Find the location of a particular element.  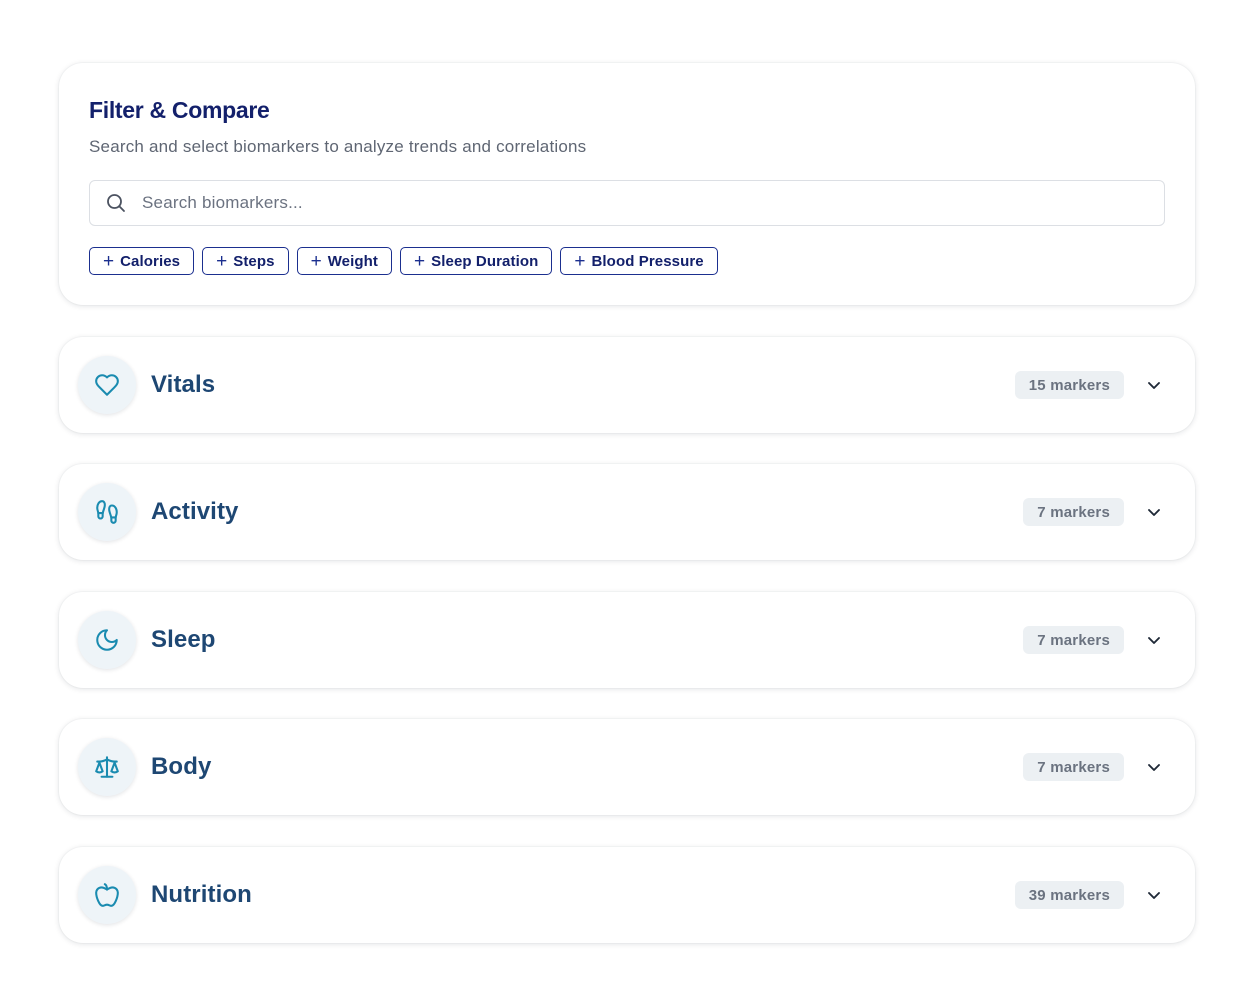

category-name: Body is located at coordinates (181, 766).